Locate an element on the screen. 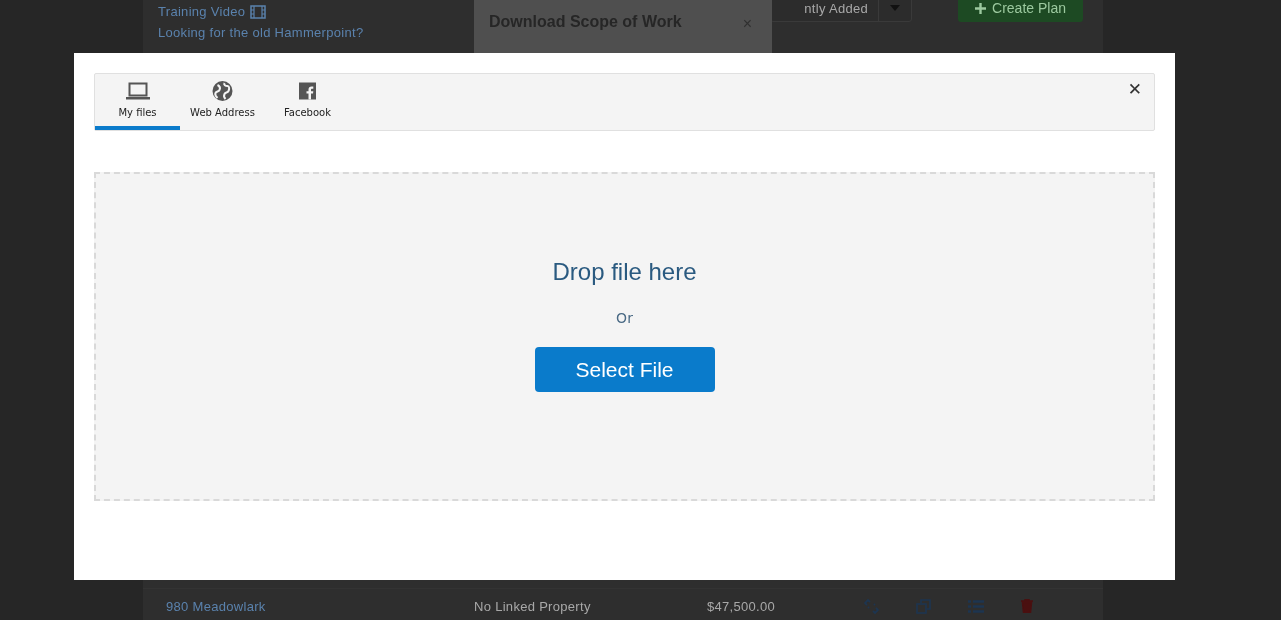  amount-cell-text: $47,500.00 is located at coordinates (742, 606).